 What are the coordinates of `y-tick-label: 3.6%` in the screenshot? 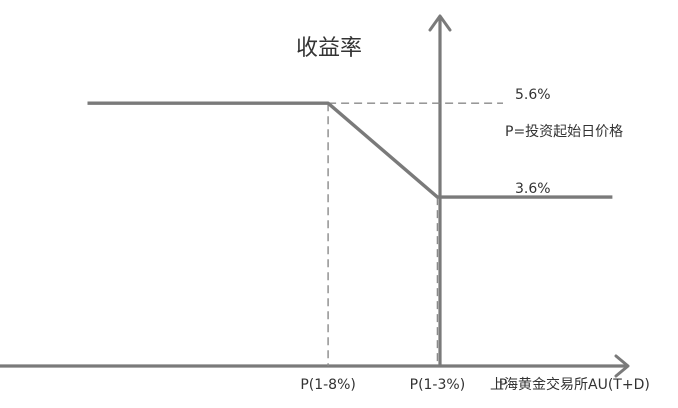 It's located at (533, 189).